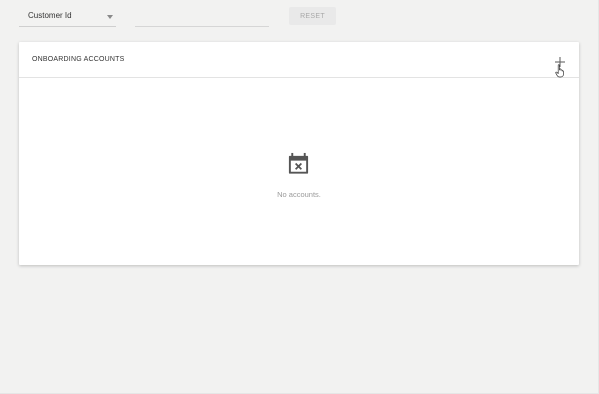 This screenshot has height=394, width=599. I want to click on reset-button: RESET, so click(312, 16).